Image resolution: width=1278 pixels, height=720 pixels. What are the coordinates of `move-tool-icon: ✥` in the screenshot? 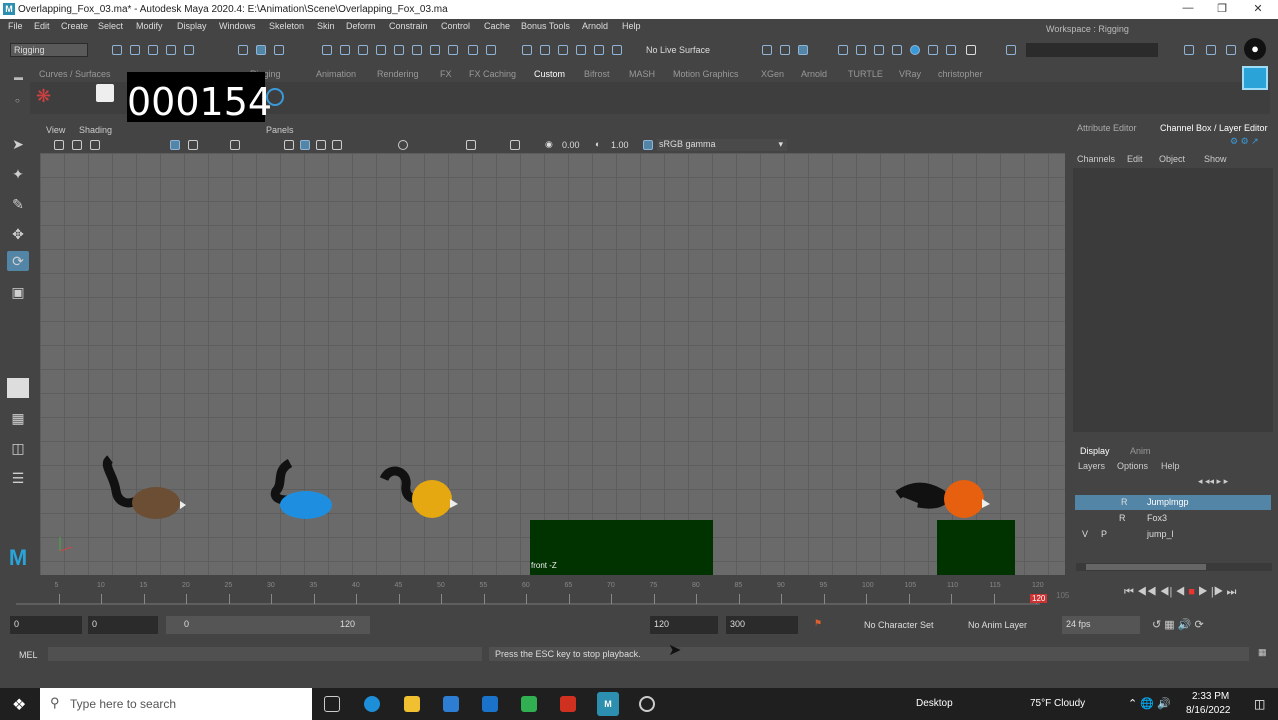 It's located at (18, 234).